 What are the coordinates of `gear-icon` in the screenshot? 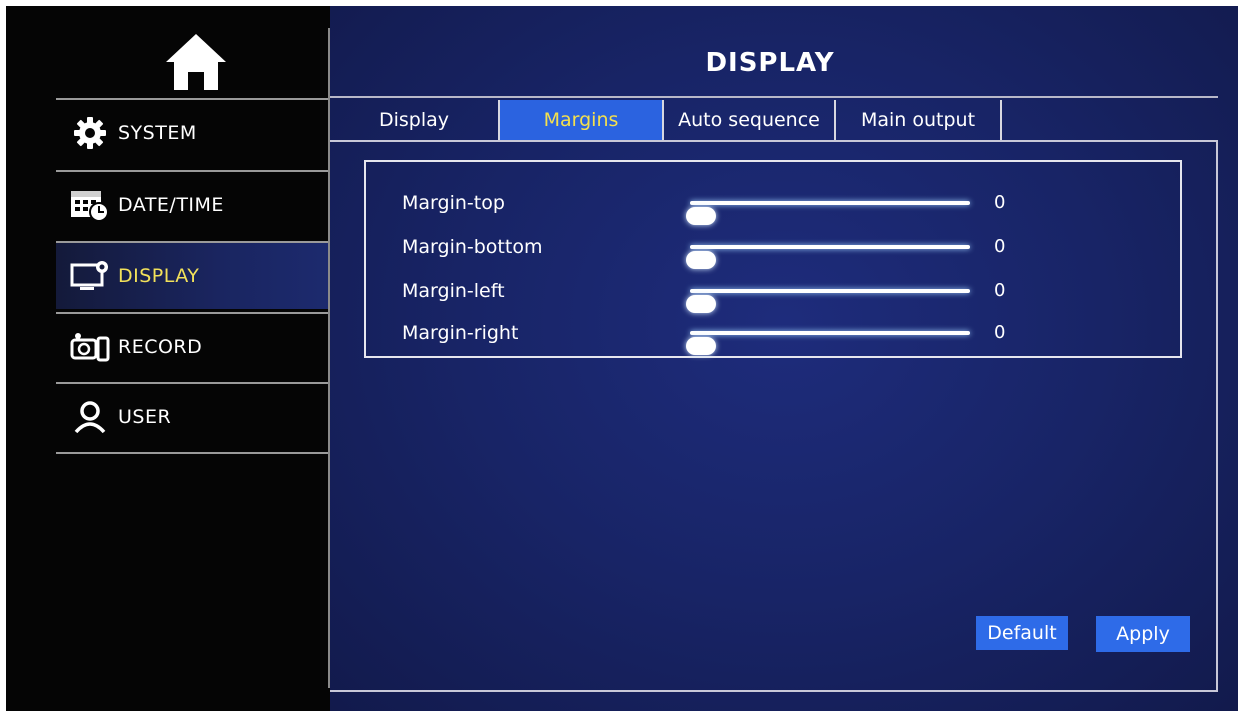 It's located at (90, 133).